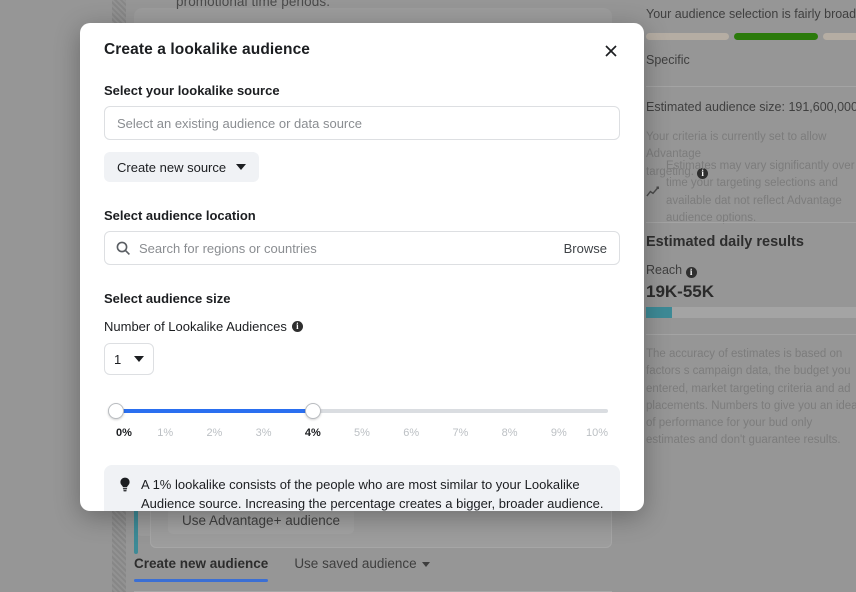 This screenshot has width=856, height=592. I want to click on slider-tick-labels: 0% 1% 2% 3% 4% 5% 6% 7% 8% 9% 10%, so click(362, 435).